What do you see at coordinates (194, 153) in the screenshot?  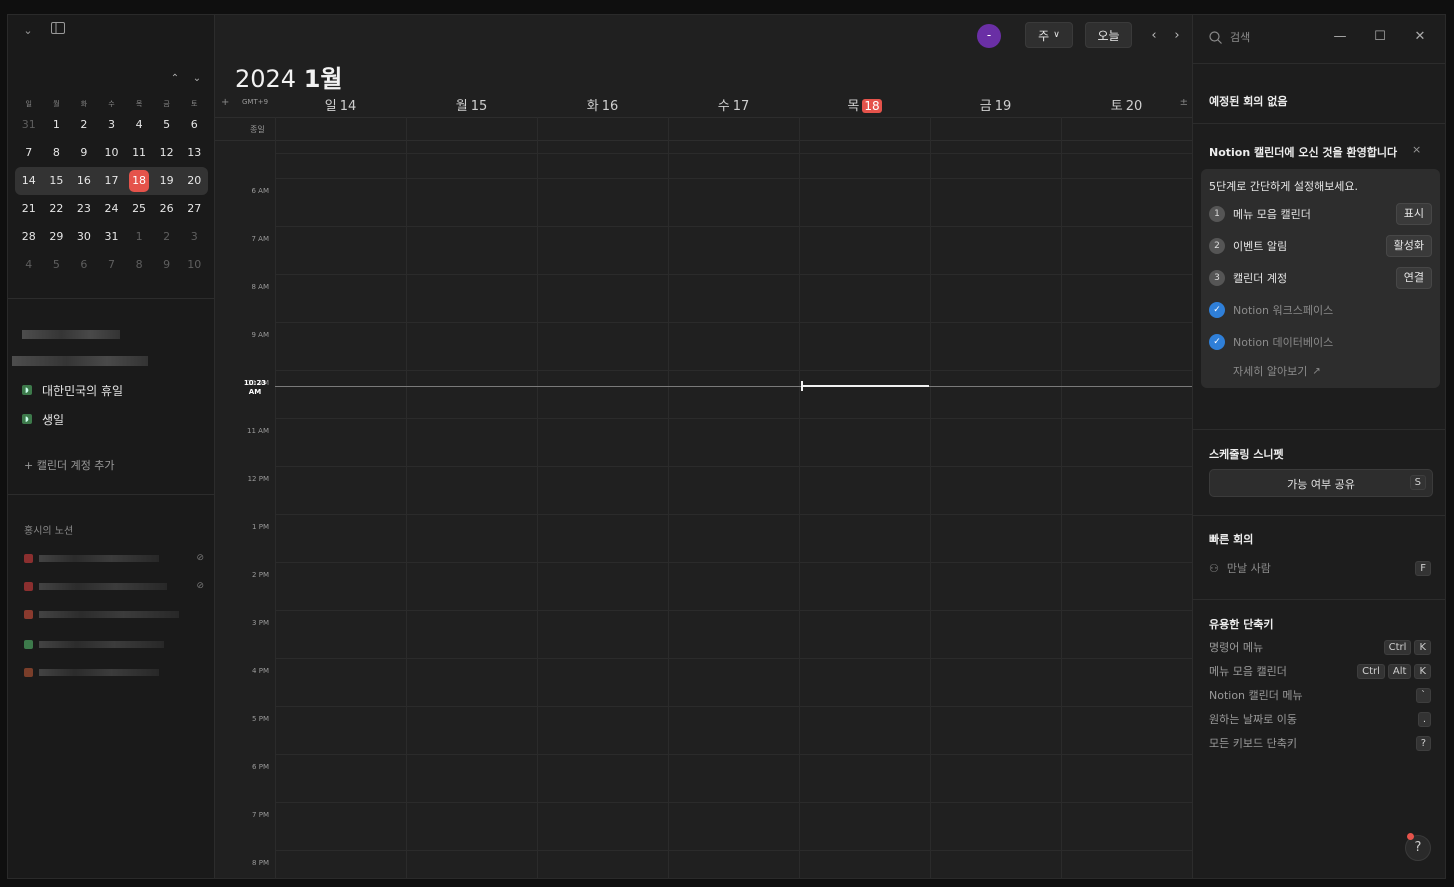 I see `mini-calendar-day: 13` at bounding box center [194, 153].